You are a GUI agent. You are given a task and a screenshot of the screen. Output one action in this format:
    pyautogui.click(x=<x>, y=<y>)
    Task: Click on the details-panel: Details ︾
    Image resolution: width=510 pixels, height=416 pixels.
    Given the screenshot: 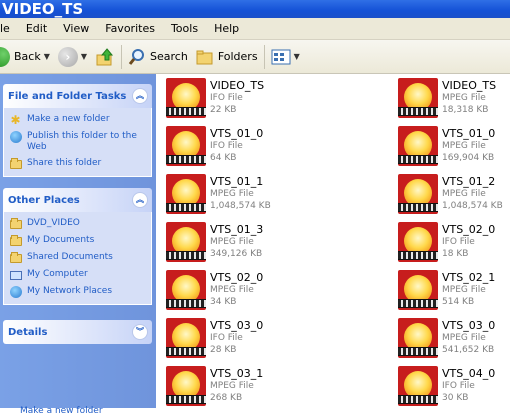 What is the action you would take?
    pyautogui.click(x=77, y=332)
    